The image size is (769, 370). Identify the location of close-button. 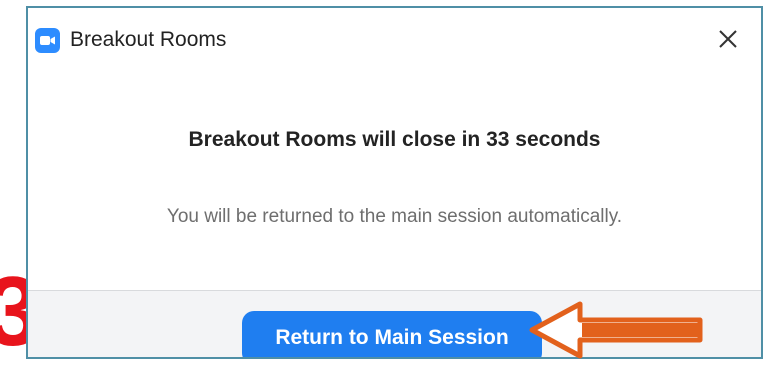
(728, 39).